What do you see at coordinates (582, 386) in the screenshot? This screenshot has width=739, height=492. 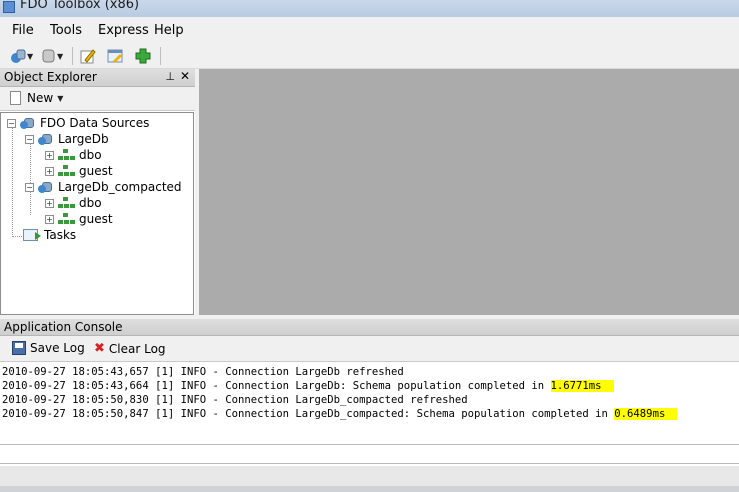 I see `log-highlight: 1.6771ms` at bounding box center [582, 386].